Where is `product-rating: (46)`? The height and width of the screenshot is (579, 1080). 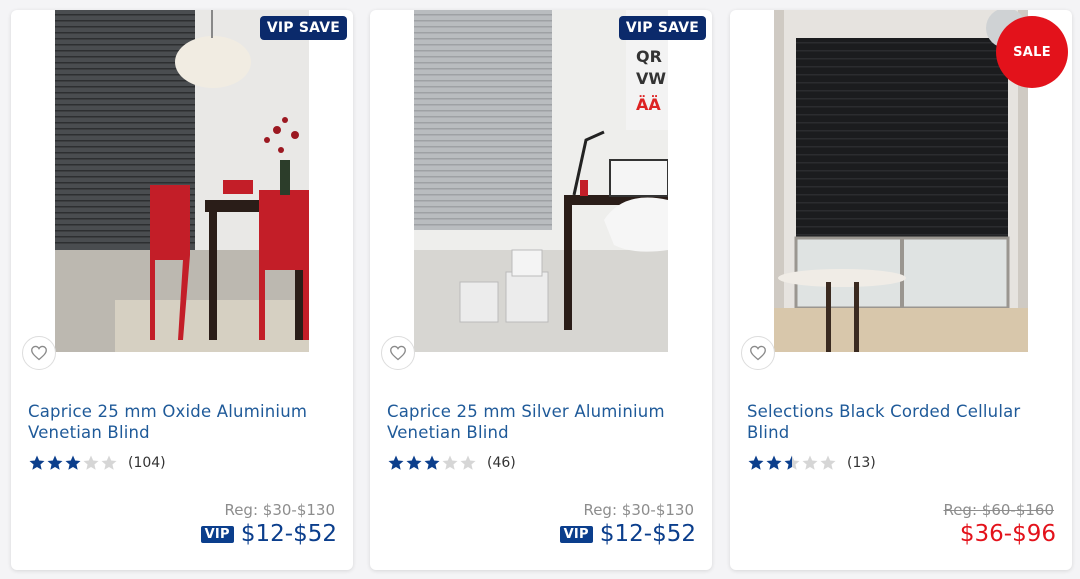
product-rating: (46) is located at coordinates (451, 463).